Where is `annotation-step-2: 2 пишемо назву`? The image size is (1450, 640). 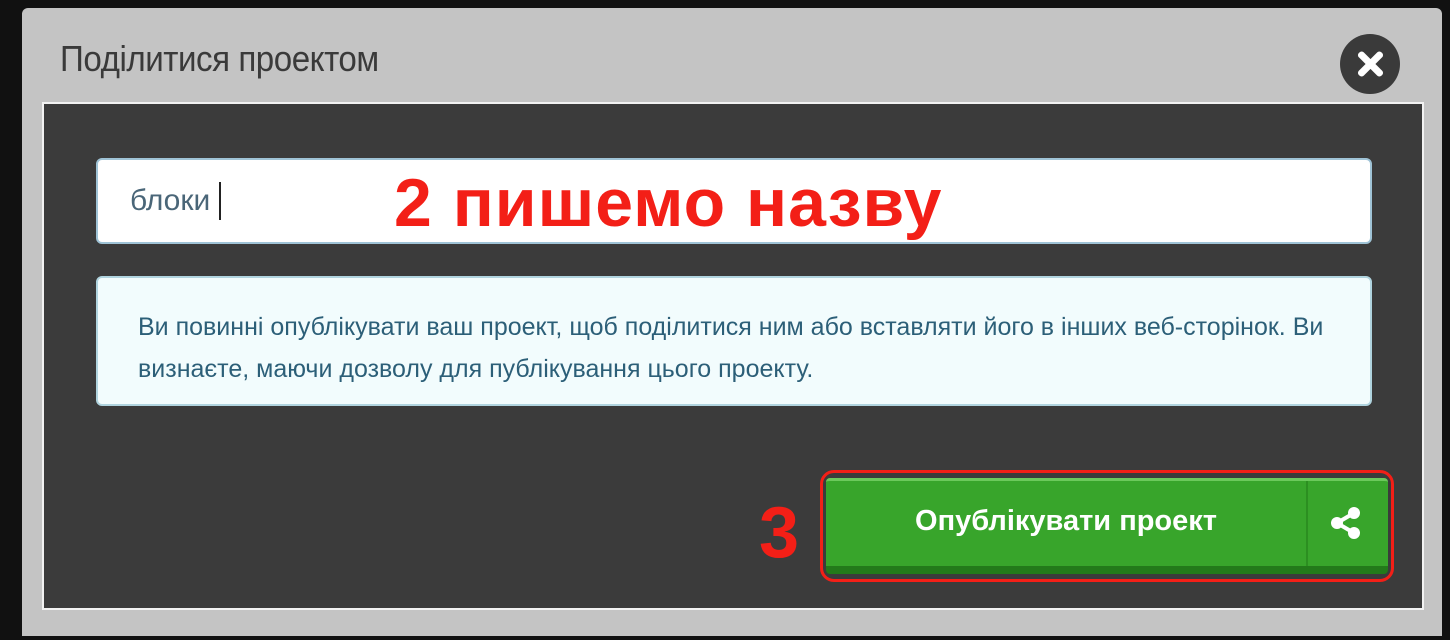 annotation-step-2: 2 пишемо назву is located at coordinates (668, 203).